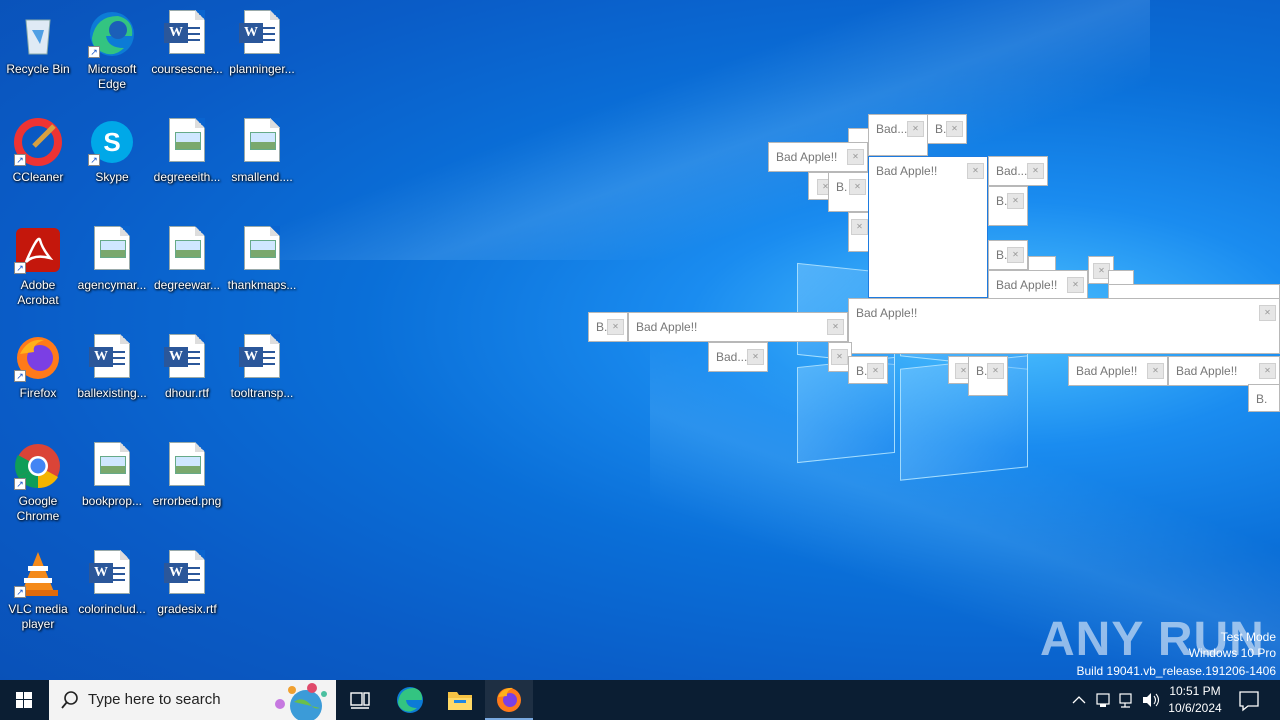 The height and width of the screenshot is (720, 1280). What do you see at coordinates (187, 597) in the screenshot?
I see `desktop-icon-file: W gradesix.rtf` at bounding box center [187, 597].